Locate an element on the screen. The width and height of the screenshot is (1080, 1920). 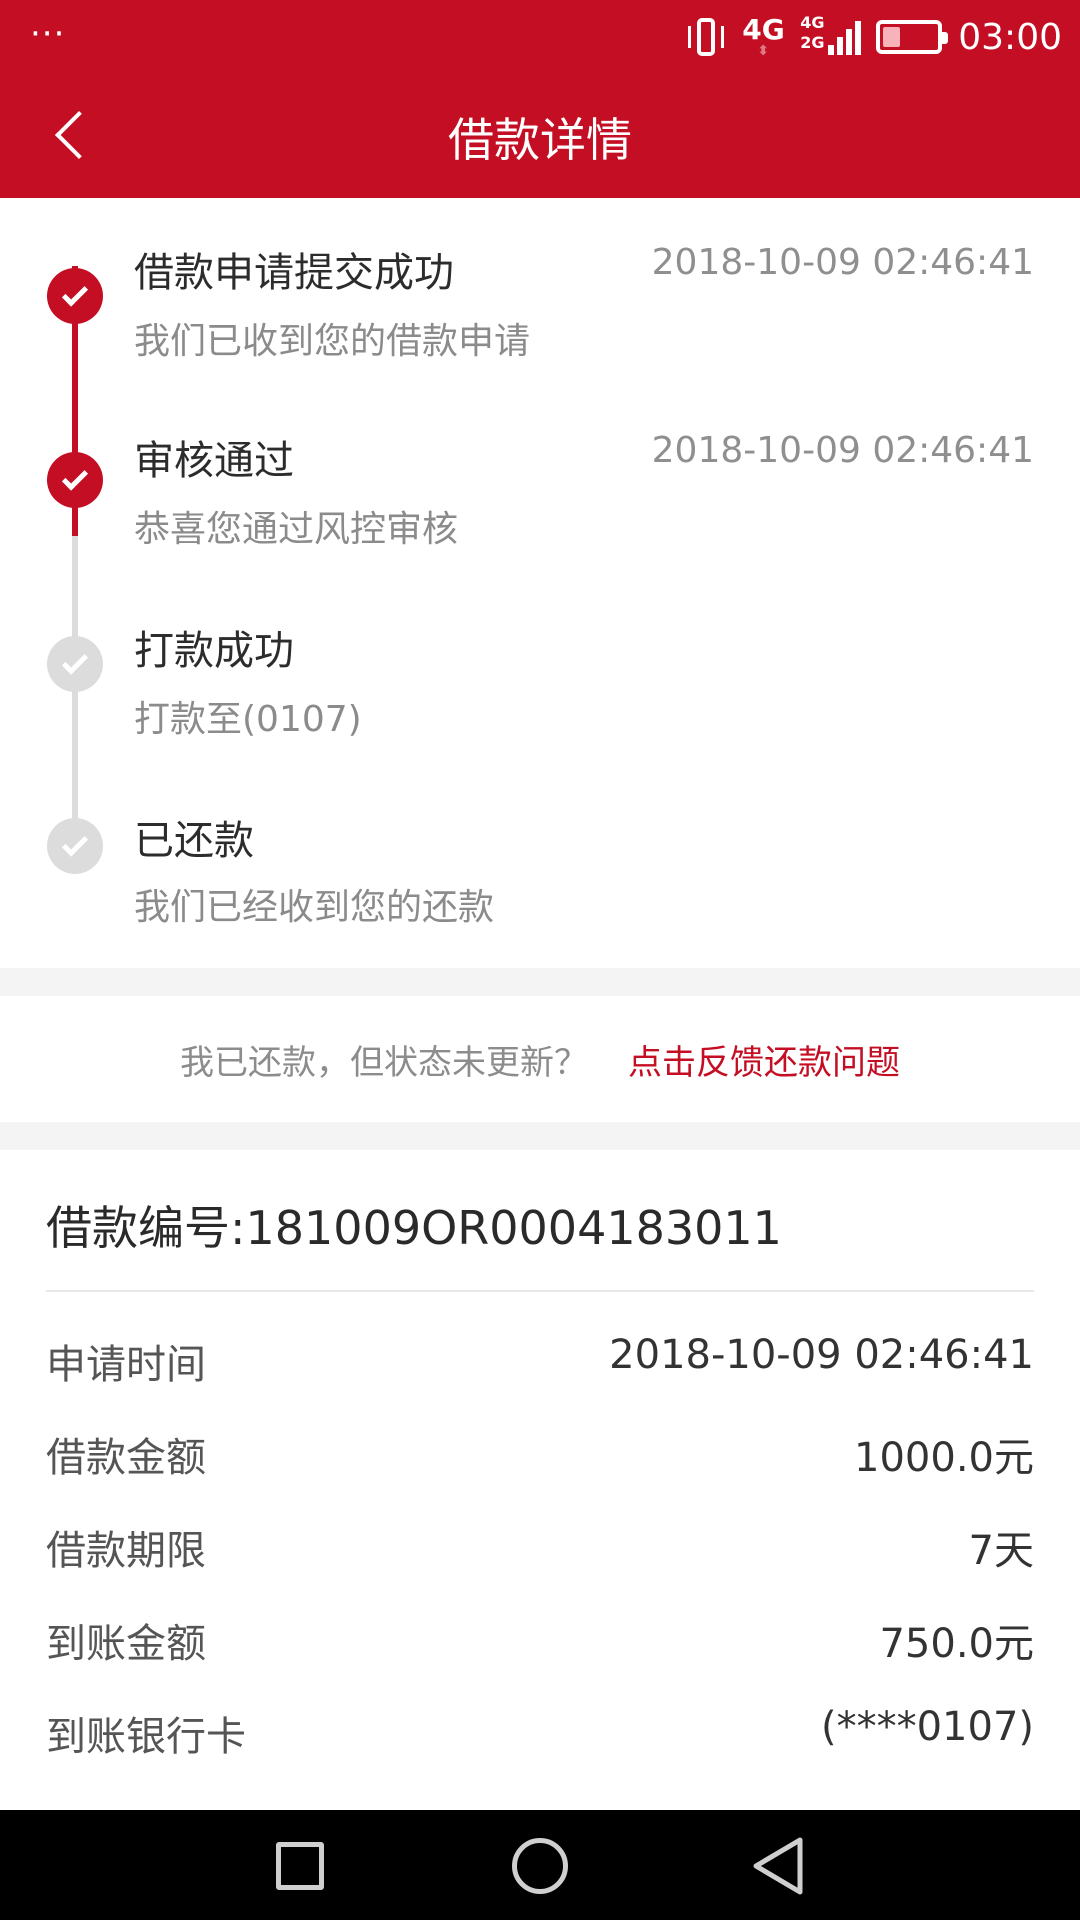
detail-row: 到账银行卡 (****0107) is located at coordinates (540, 1734).